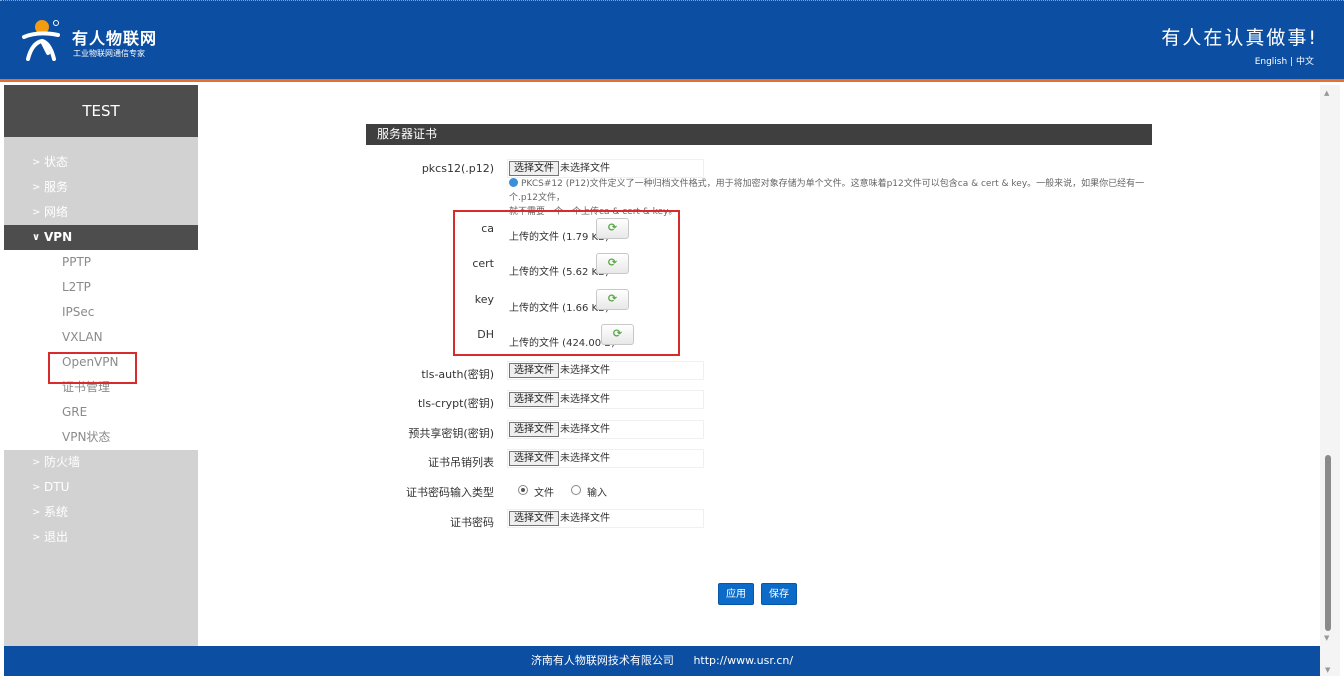  Describe the element at coordinates (58, 237) in the screenshot. I see `sidebar-item-label: VPN` at that location.